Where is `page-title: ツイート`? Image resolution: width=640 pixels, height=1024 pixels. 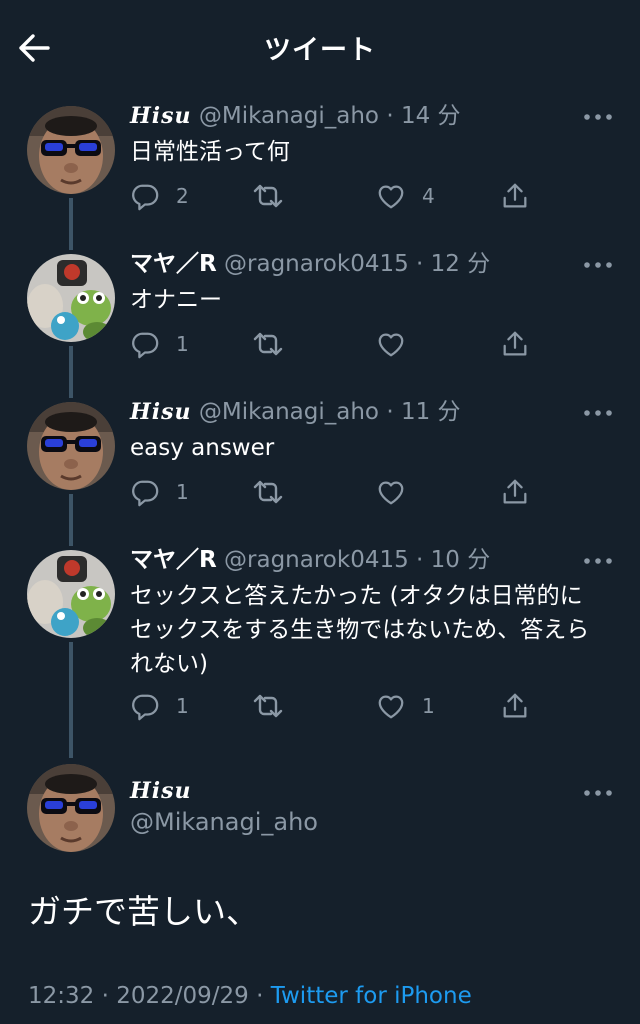 page-title: ツイート is located at coordinates (320, 50).